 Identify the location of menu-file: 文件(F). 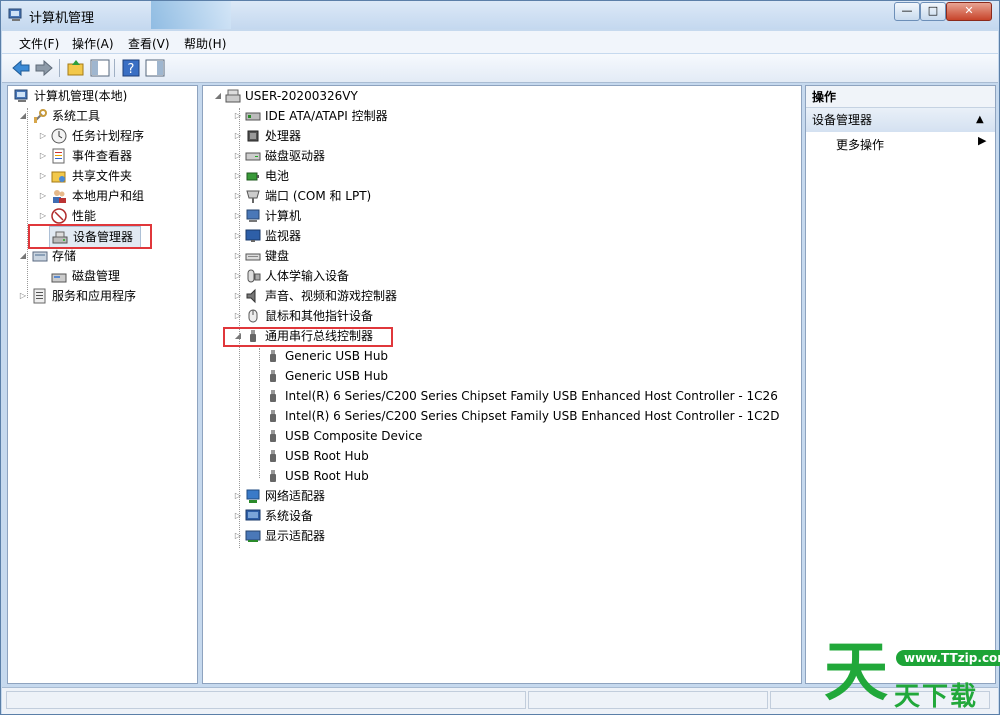
(39, 43).